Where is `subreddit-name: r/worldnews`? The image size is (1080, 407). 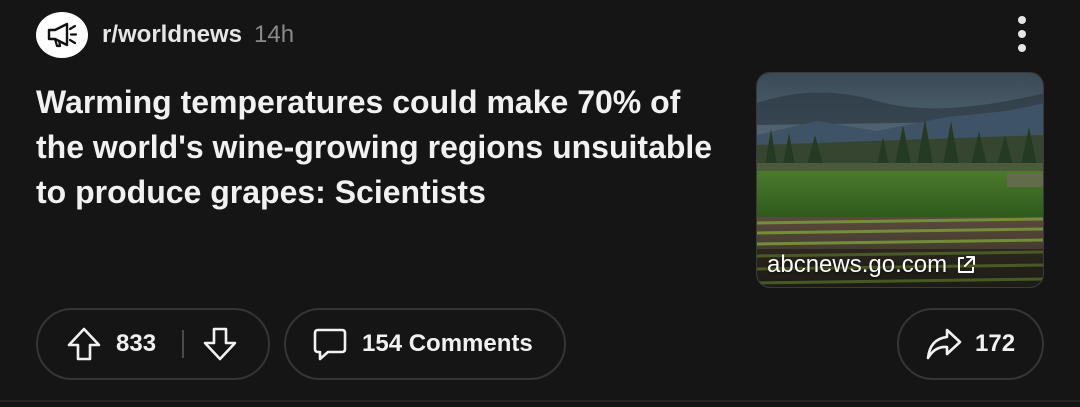
subreddit-name: r/worldnews is located at coordinates (172, 35).